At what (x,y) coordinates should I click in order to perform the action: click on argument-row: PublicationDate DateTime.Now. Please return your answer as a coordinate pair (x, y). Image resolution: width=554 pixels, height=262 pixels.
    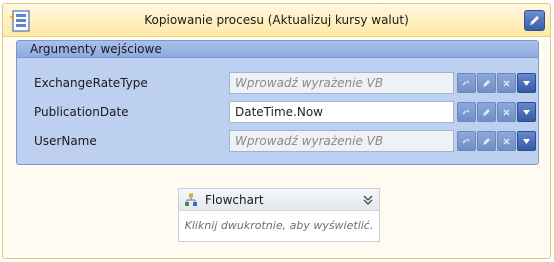
    Looking at the image, I should click on (277, 112).